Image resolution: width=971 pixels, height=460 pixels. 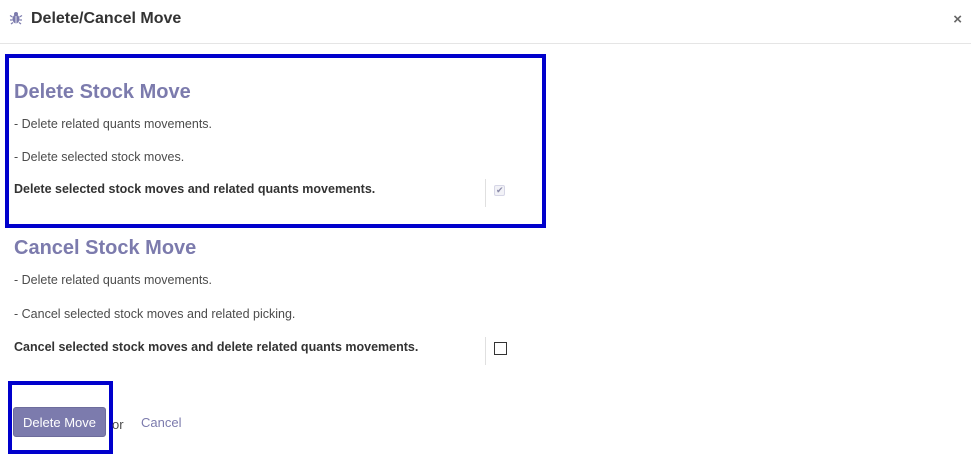 I want to click on delete-section-title: Delete Stock Move, so click(x=102, y=92).